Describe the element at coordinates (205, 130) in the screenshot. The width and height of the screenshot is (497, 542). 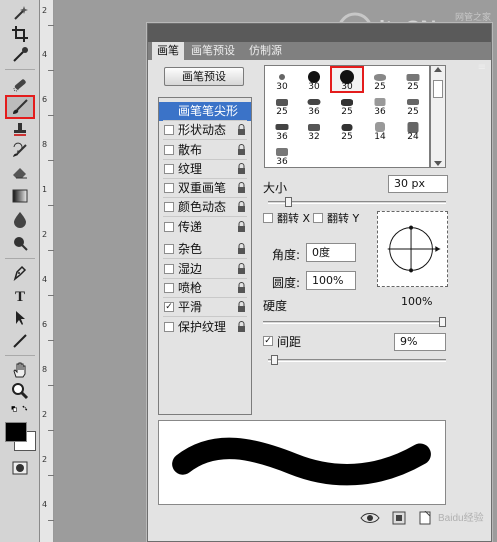
I see `brush-option-row: 形状动态` at that location.